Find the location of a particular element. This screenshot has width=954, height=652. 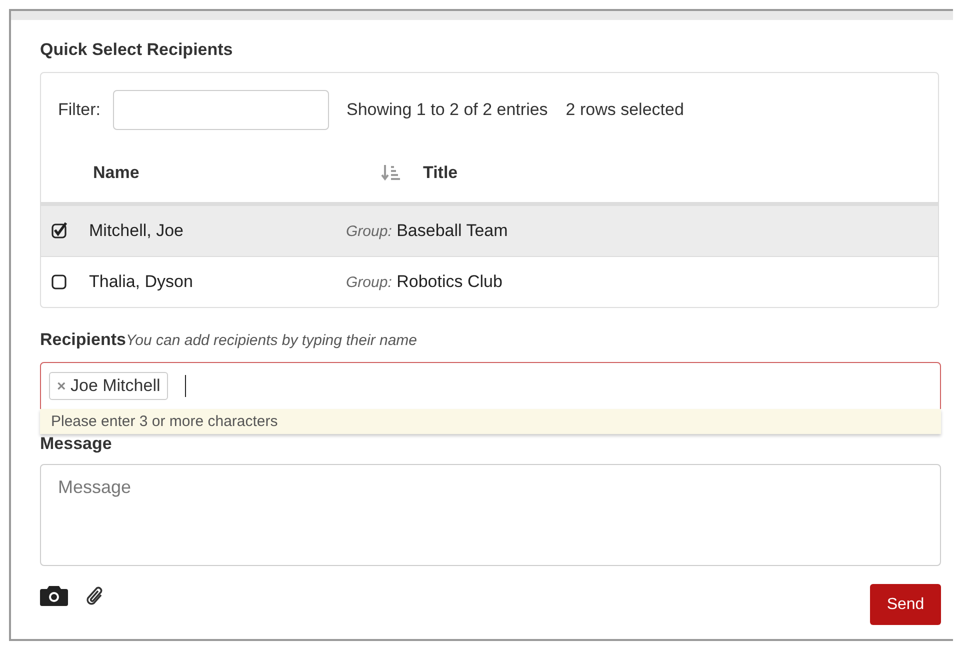

send-button: Send is located at coordinates (905, 604).